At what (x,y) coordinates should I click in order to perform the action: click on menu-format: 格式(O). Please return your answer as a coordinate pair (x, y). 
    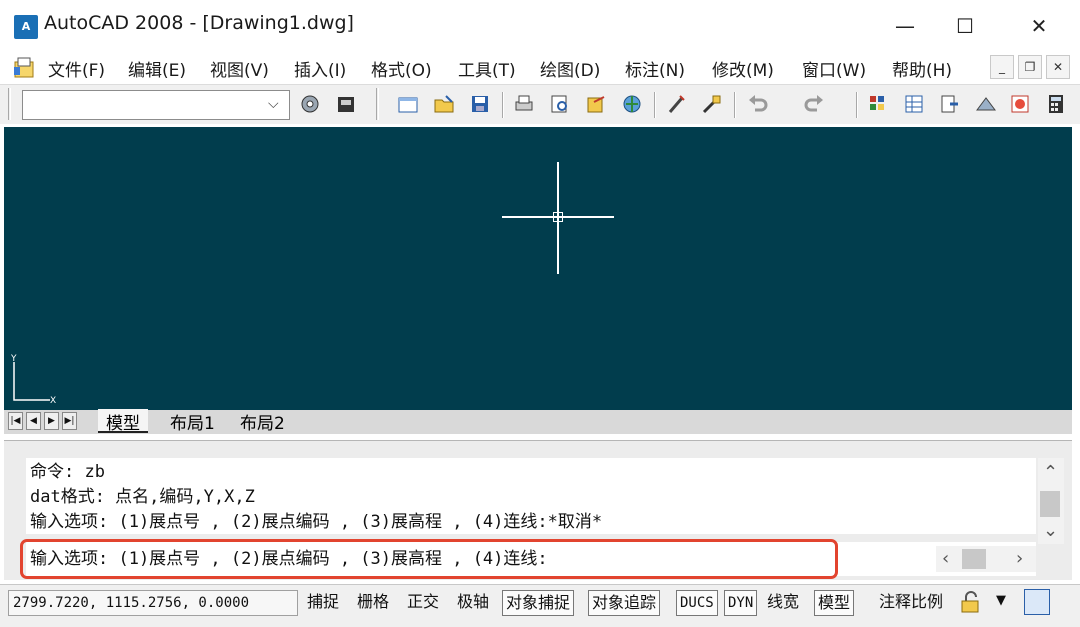
    Looking at the image, I should click on (401, 68).